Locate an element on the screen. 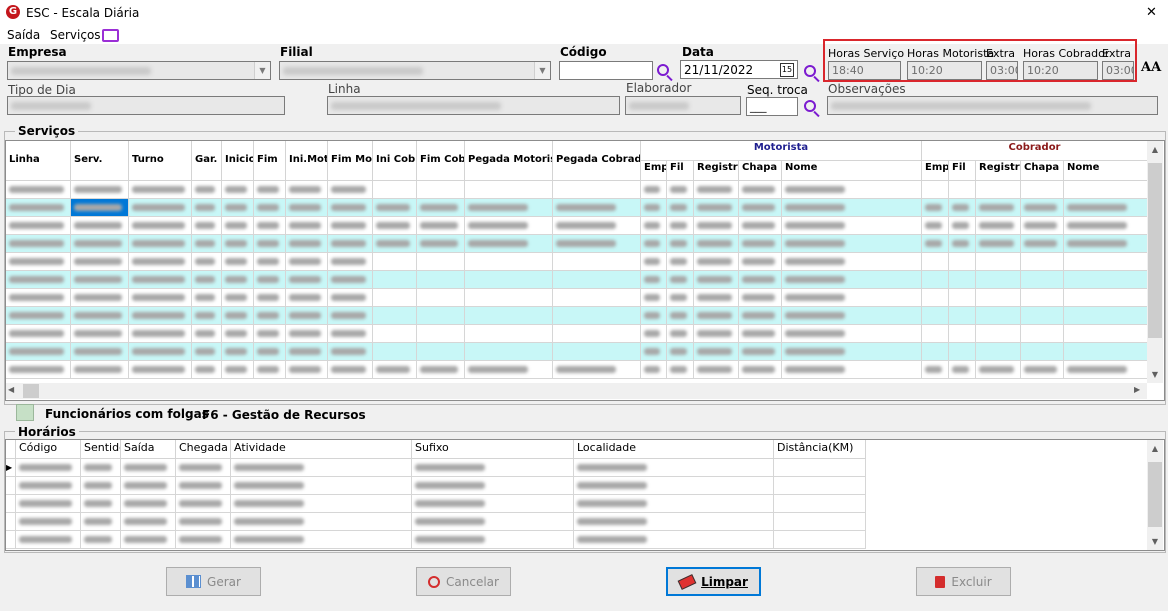  monitor-icon is located at coordinates (110, 35).